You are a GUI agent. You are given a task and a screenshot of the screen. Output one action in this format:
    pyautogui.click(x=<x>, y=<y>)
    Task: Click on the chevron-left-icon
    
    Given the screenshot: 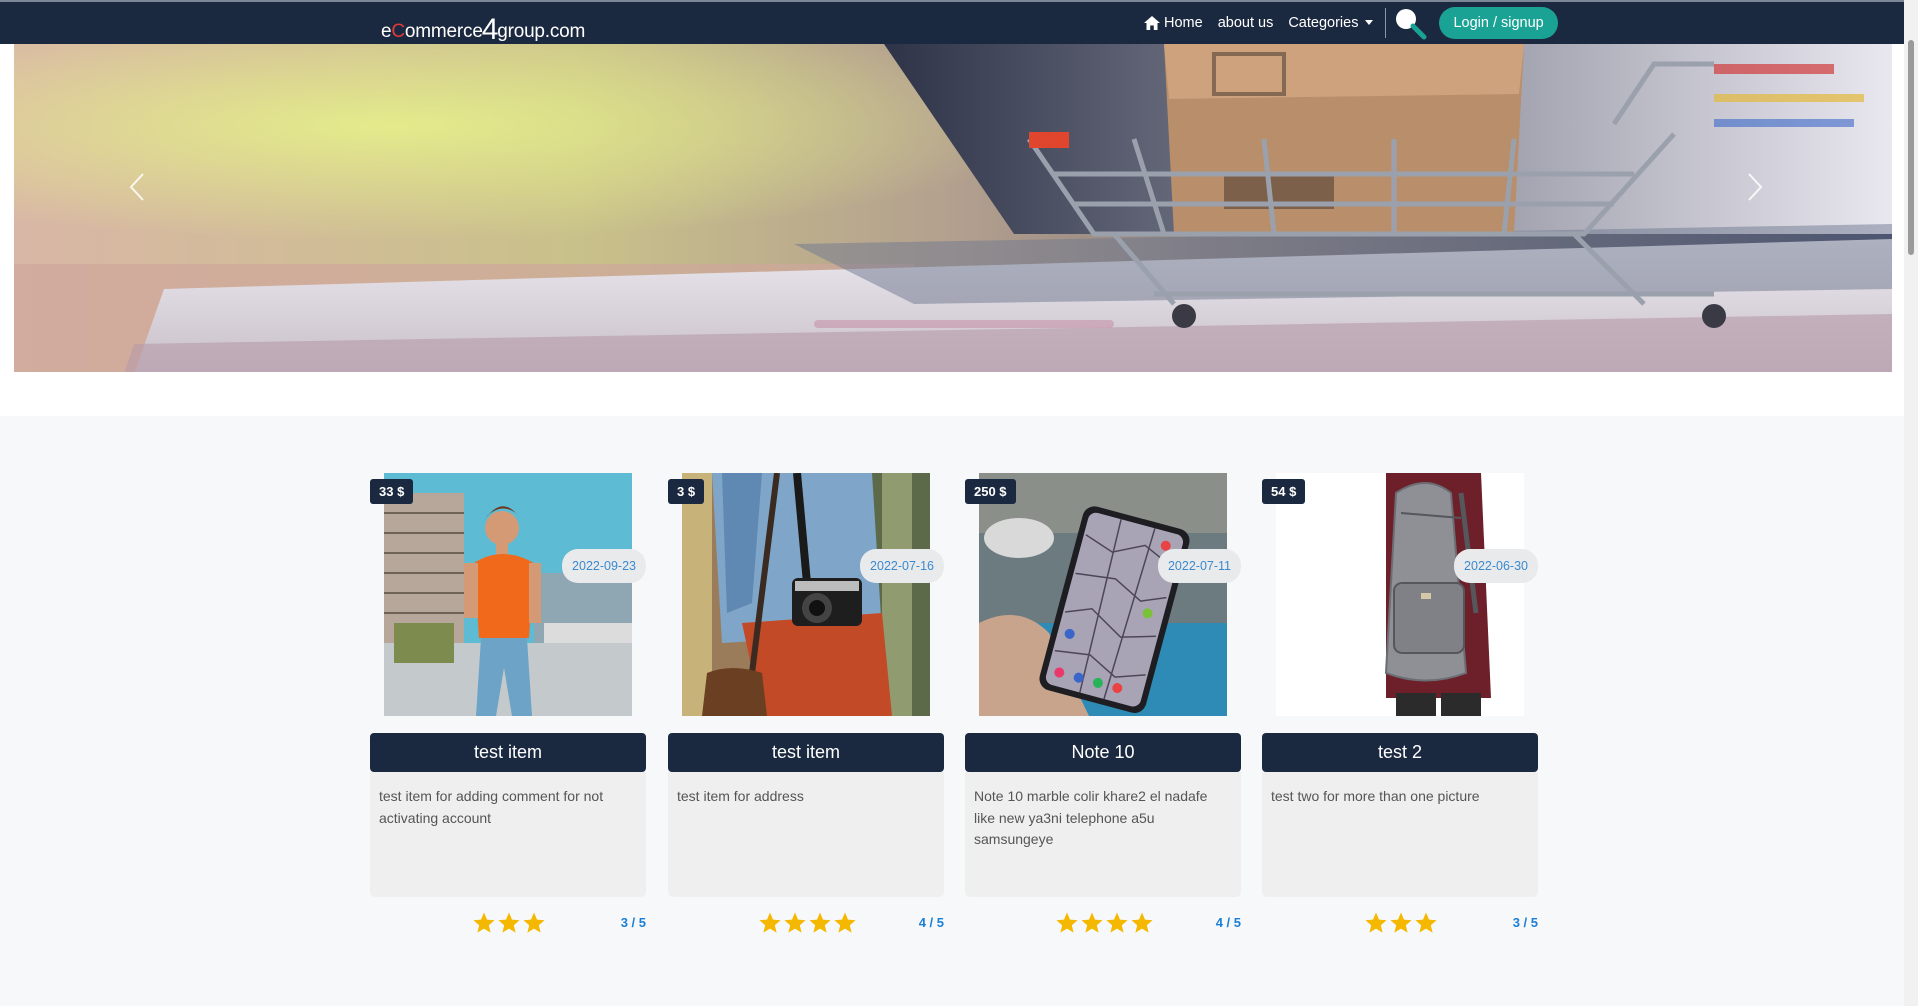 What is the action you would take?
    pyautogui.click(x=136, y=187)
    